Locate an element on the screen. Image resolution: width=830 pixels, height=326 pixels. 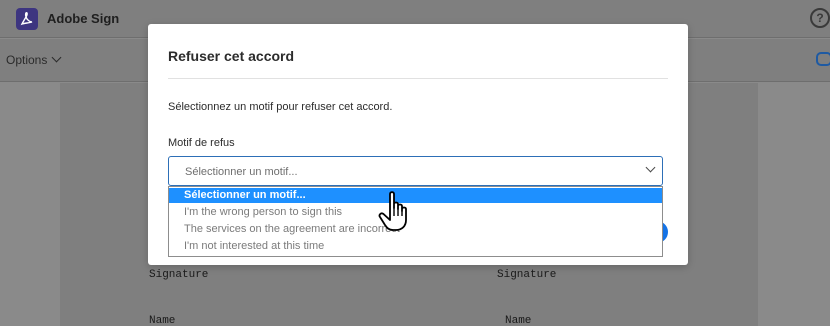
help-icon: ? is located at coordinates (820, 18).